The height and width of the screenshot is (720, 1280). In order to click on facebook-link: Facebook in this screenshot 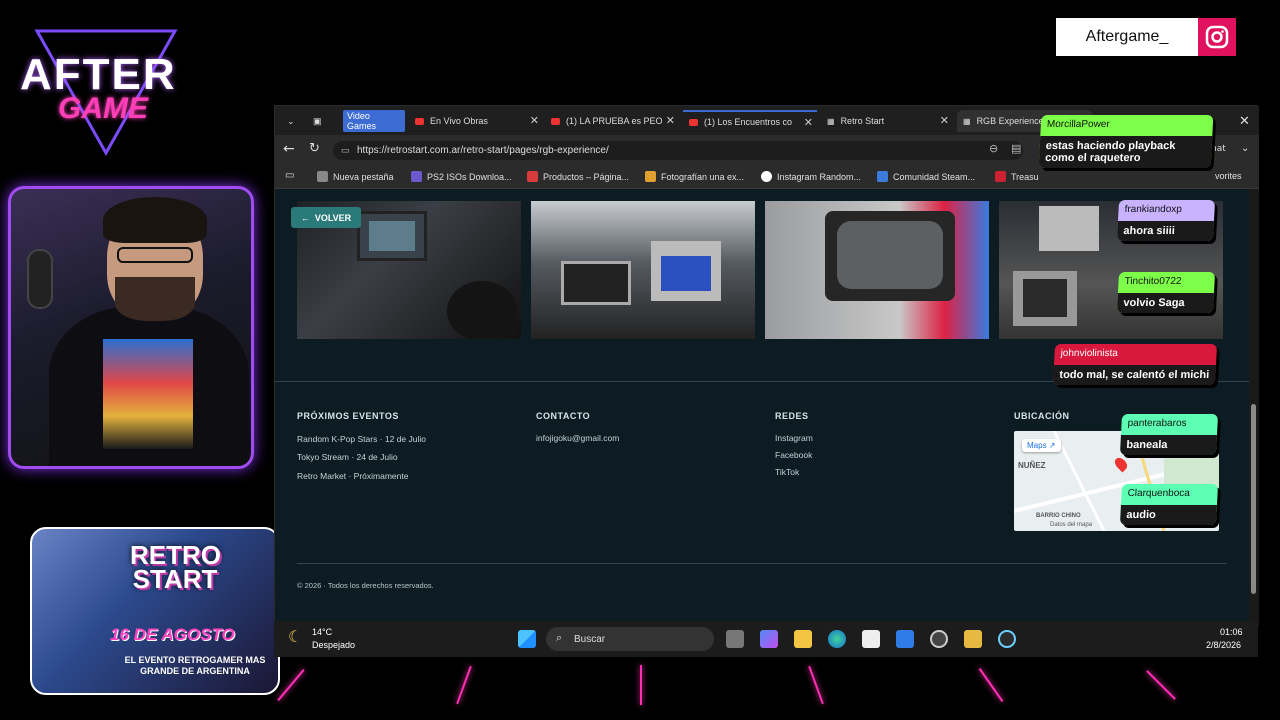, I will do `click(793, 455)`.